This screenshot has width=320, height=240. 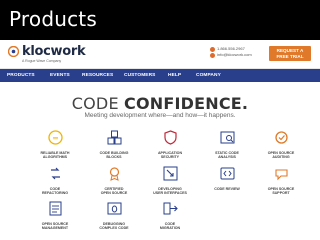 I want to click on product-label: STATIC CODE ANALYSIS, so click(x=227, y=155).